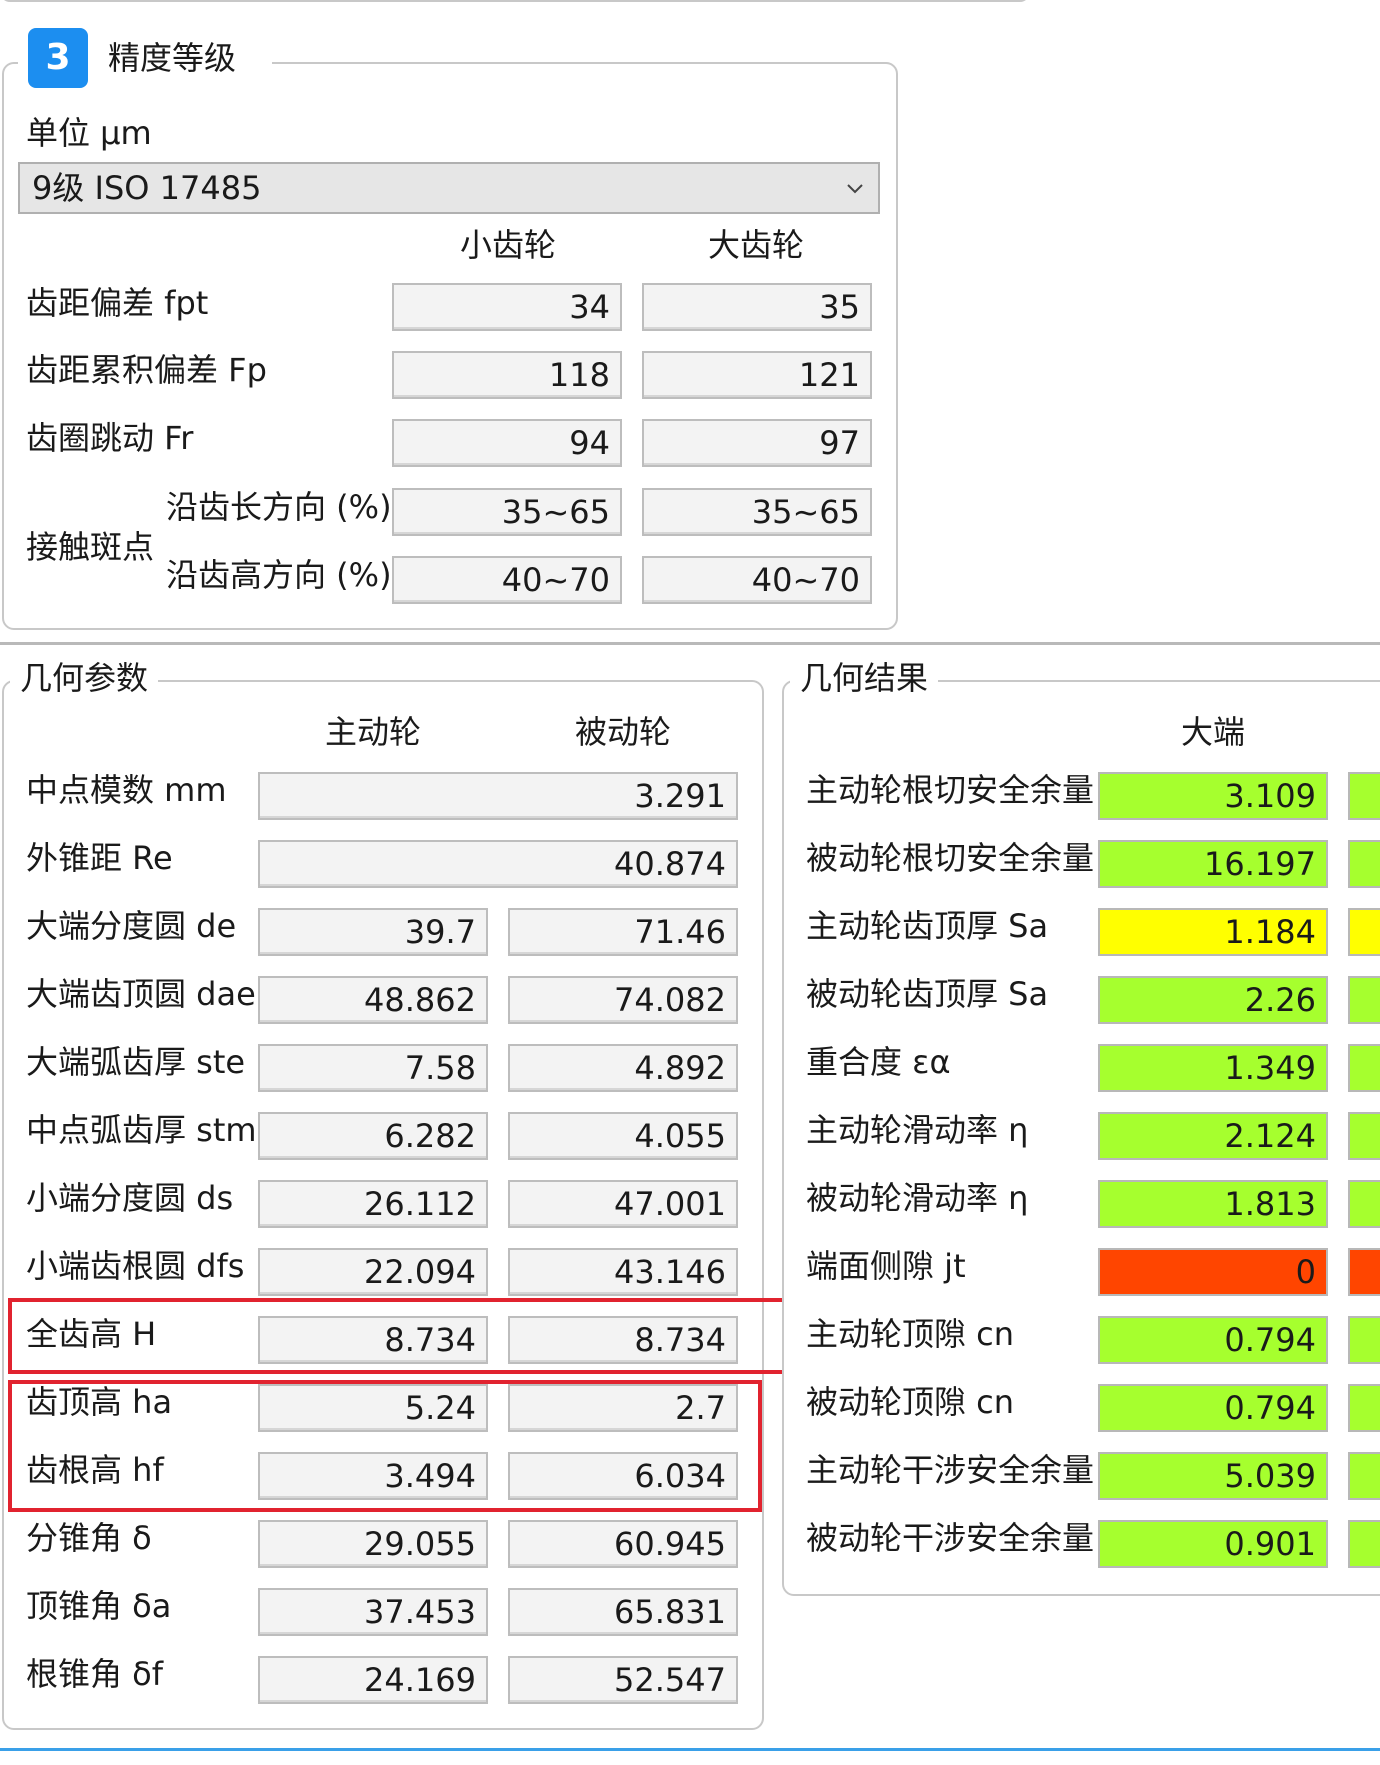  What do you see at coordinates (89, 133) in the screenshot?
I see `unit-label: 单位 μm` at bounding box center [89, 133].